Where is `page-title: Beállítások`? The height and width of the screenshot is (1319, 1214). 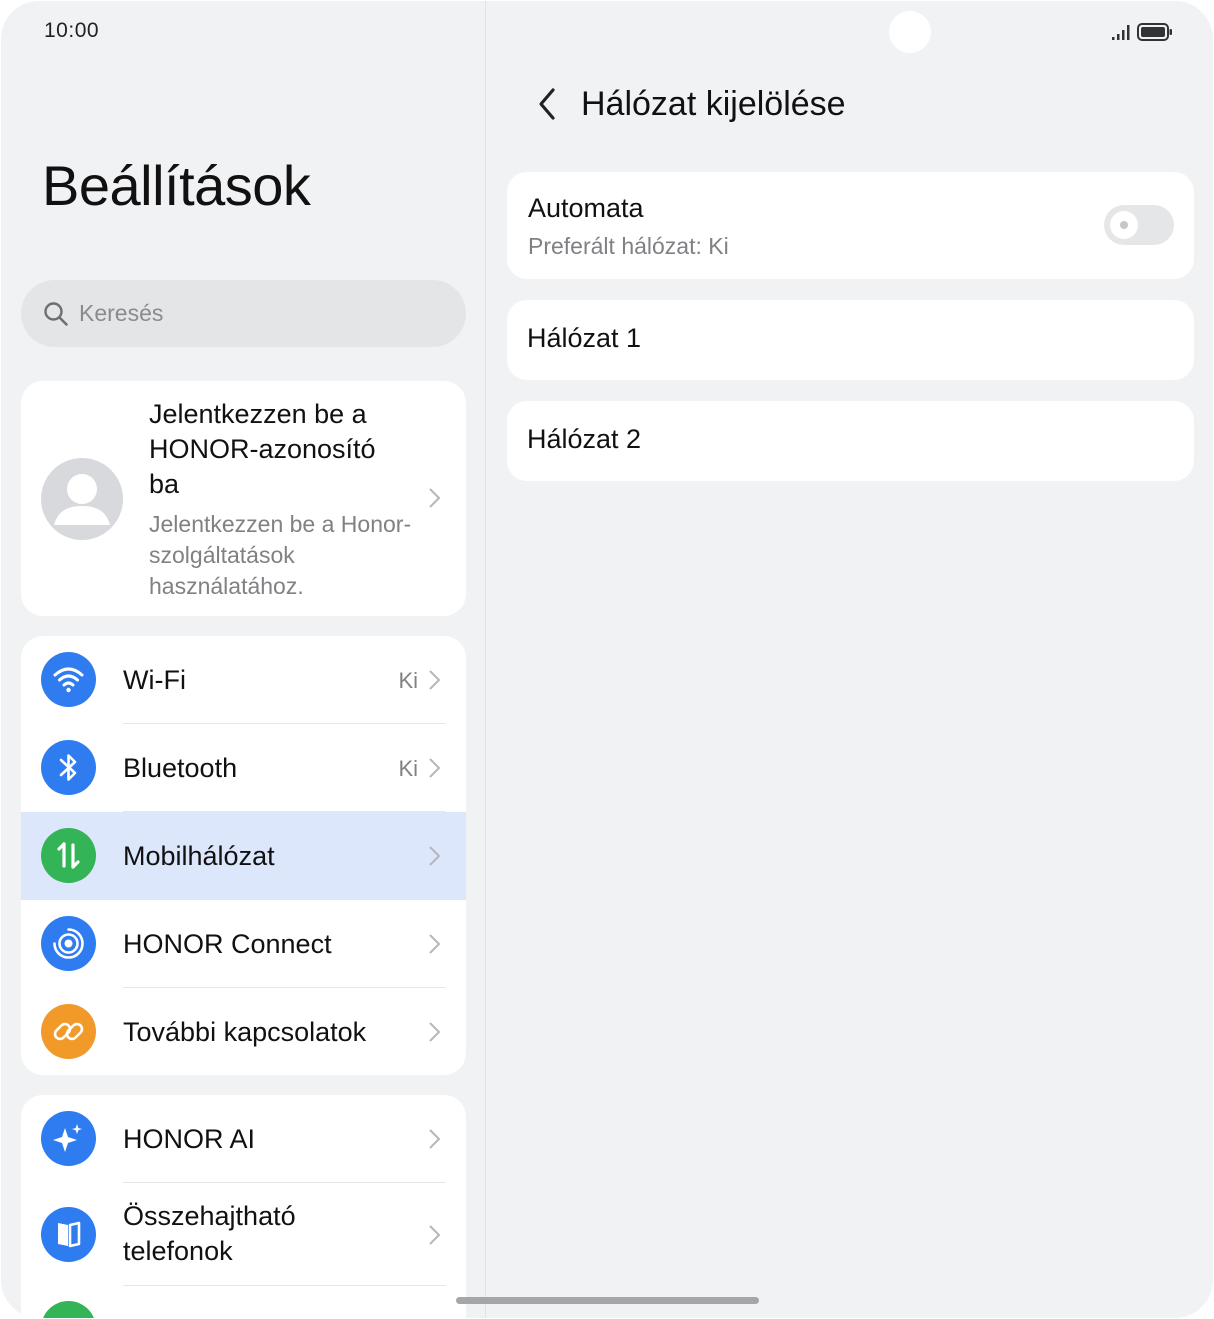 page-title: Beállítások is located at coordinates (176, 185).